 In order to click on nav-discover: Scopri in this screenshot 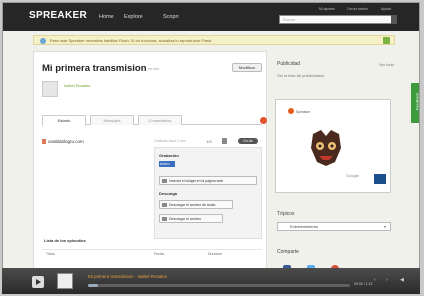, I will do `click(171, 17)`.